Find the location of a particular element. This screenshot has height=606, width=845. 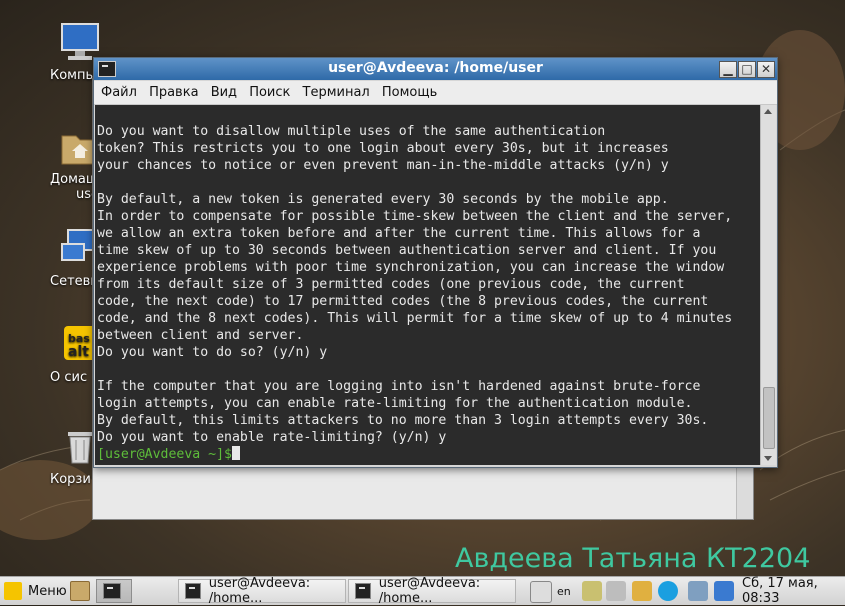

start-menu-button: Меню is located at coordinates (35, 591).